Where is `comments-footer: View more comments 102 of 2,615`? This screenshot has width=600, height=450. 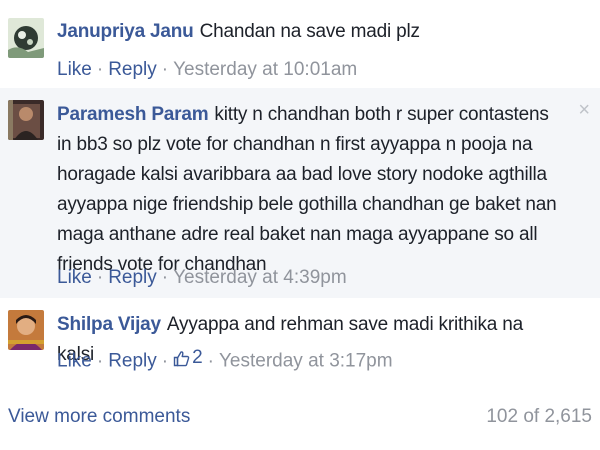
comments-footer: View more comments 102 of 2,615 is located at coordinates (300, 419).